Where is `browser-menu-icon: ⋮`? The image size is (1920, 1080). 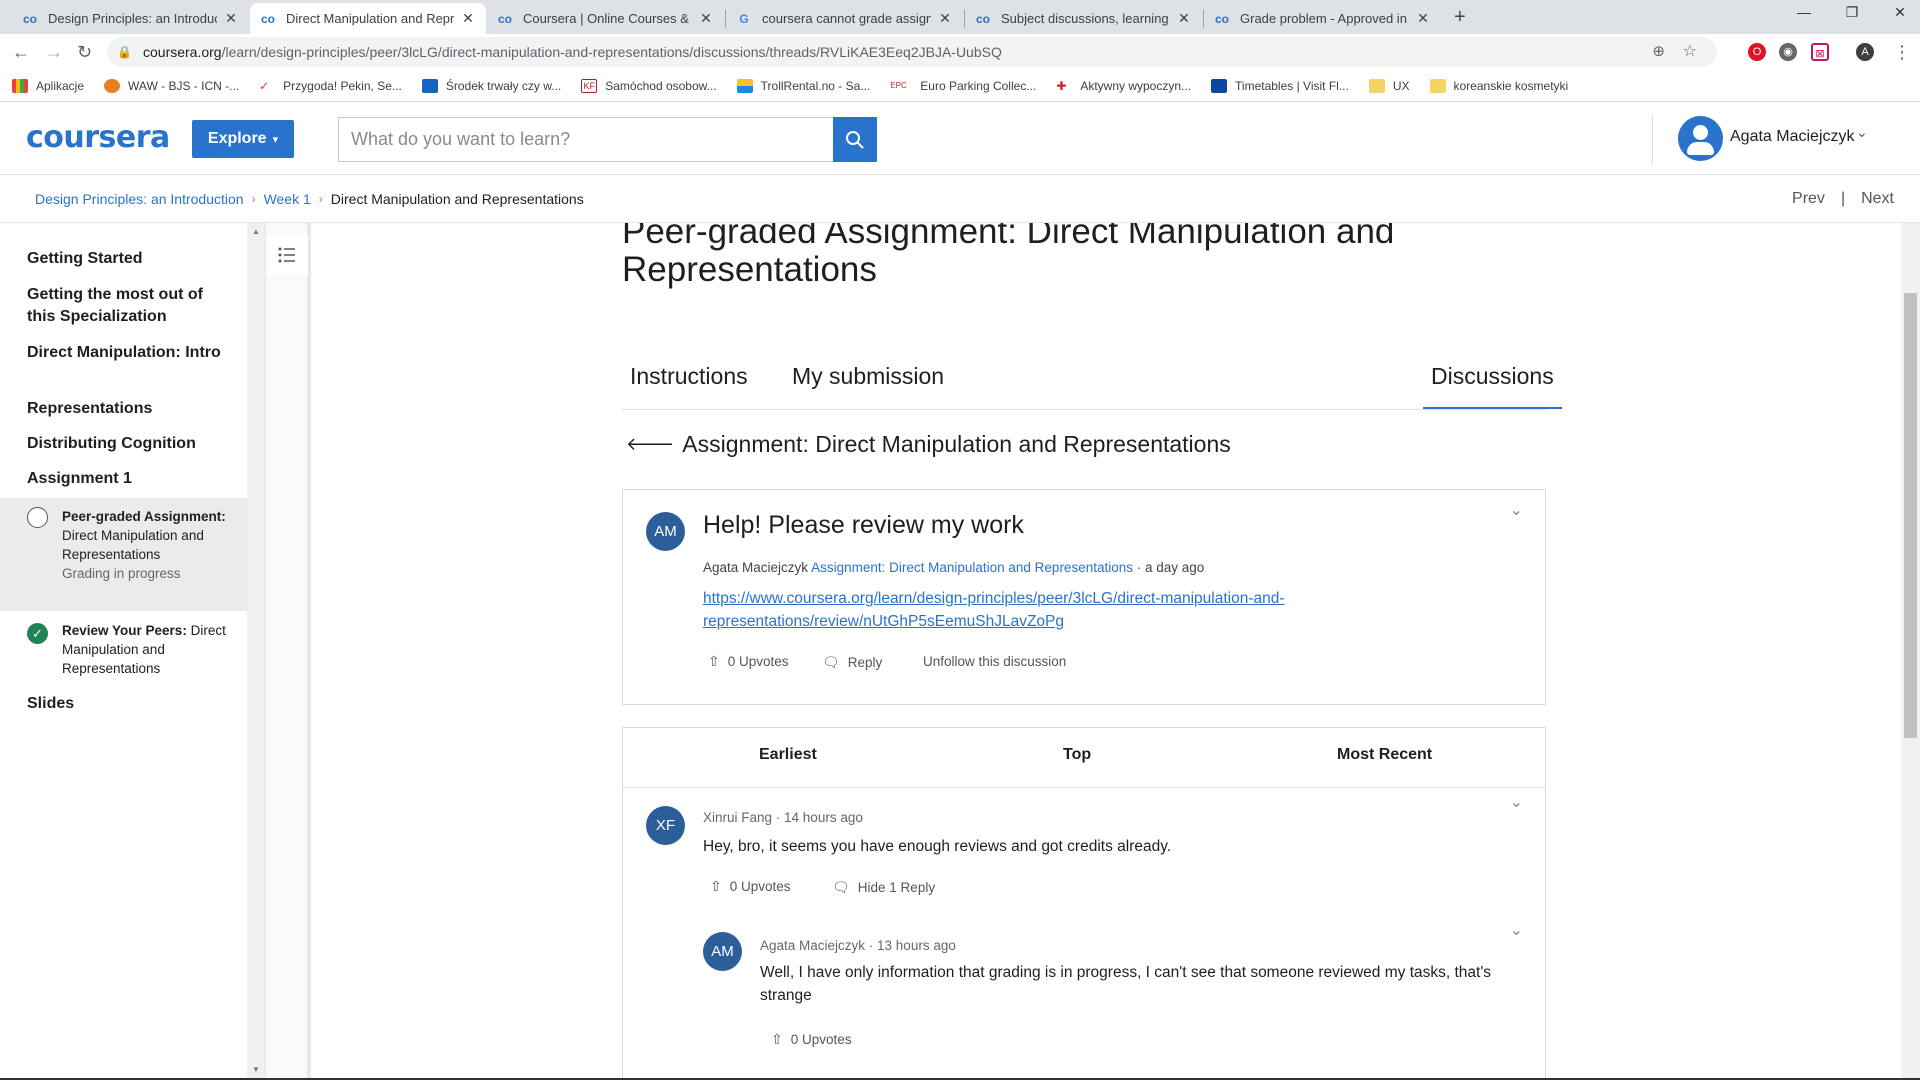 browser-menu-icon: ⋮ is located at coordinates (1902, 52).